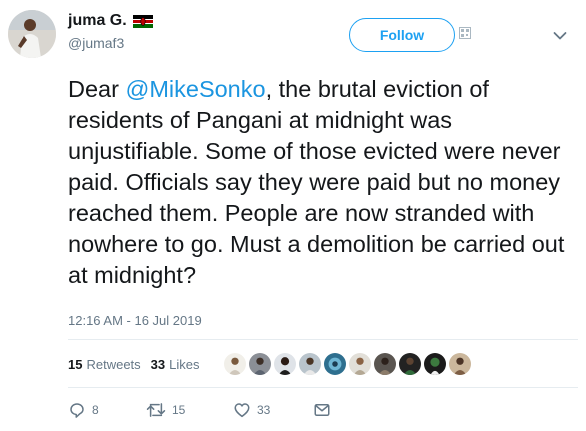 The width and height of the screenshot is (586, 431). I want to click on retweets-label: Retweets, so click(113, 364).